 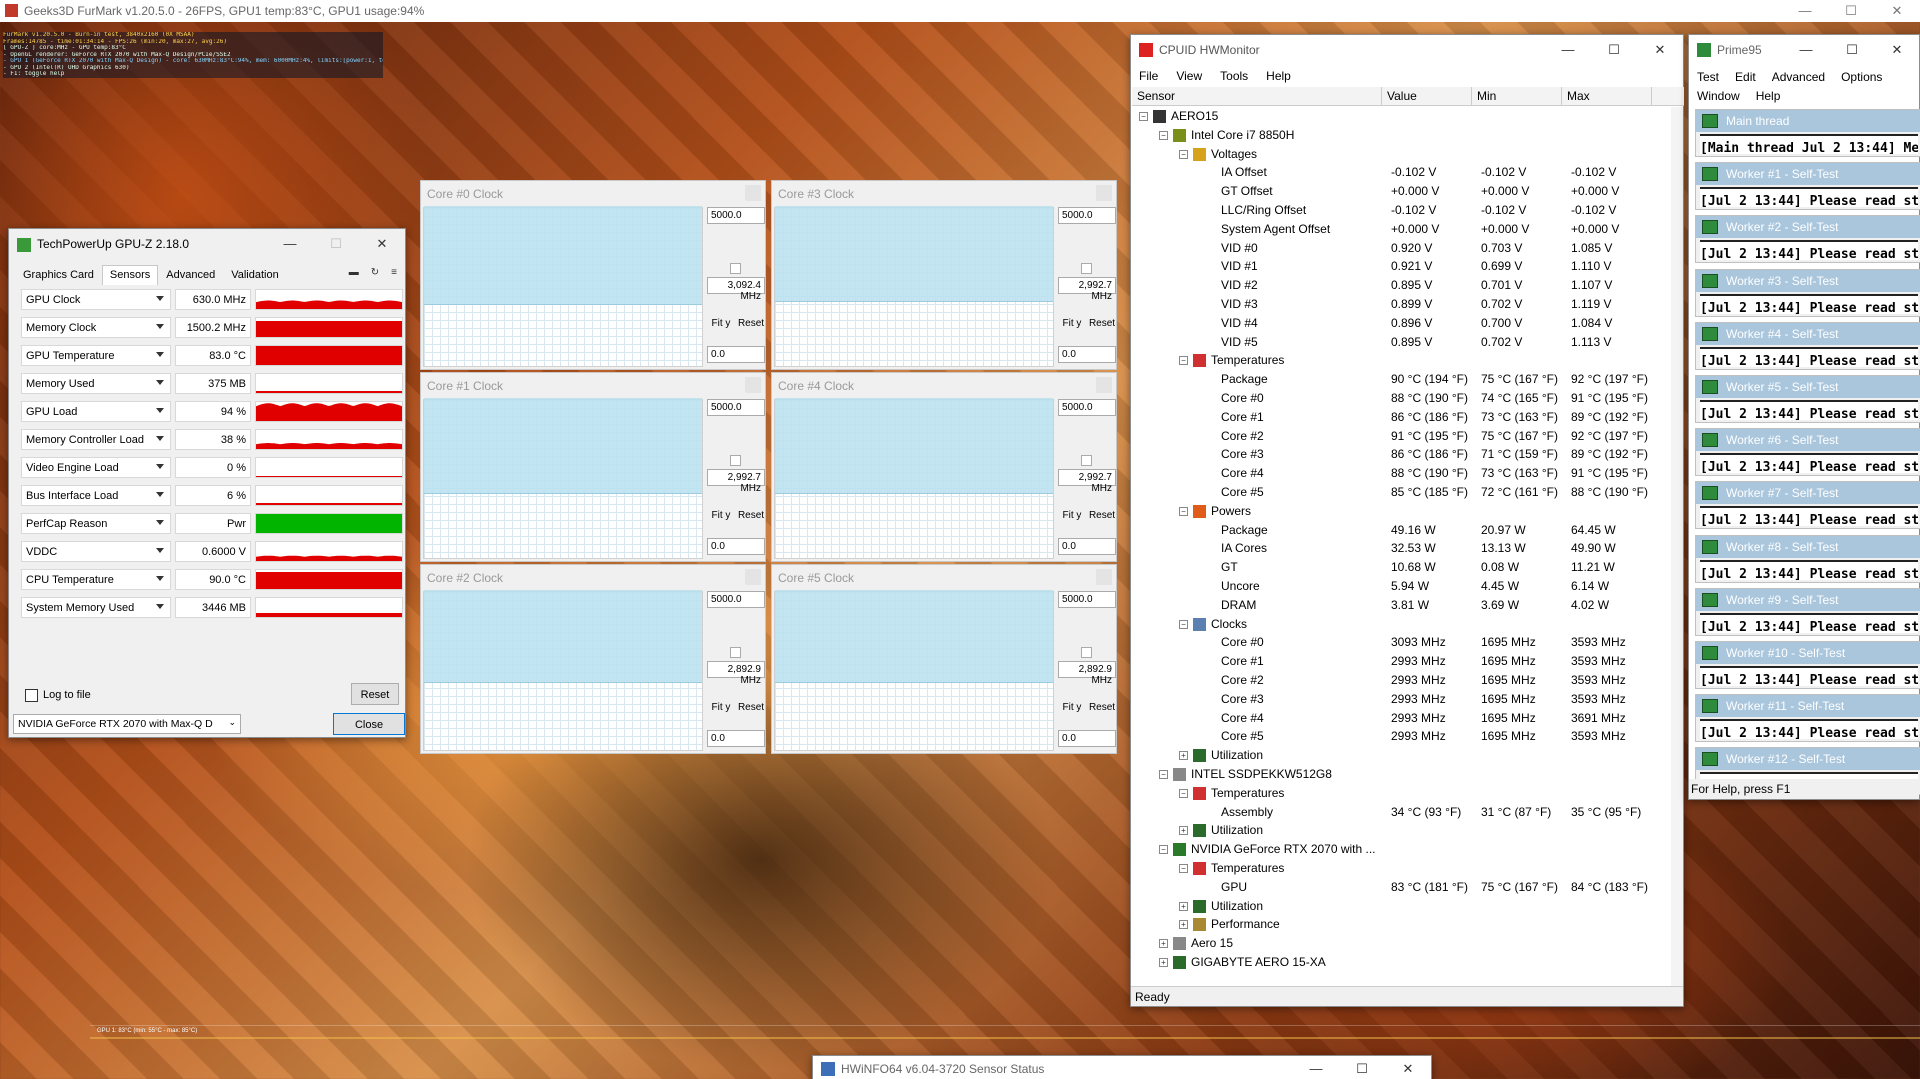 What do you see at coordinates (1517, 96) in the screenshot?
I see `column-min: Min` at bounding box center [1517, 96].